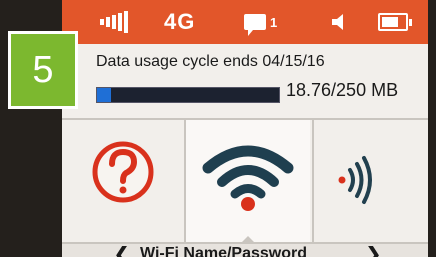  I want to click on wifi-tile, so click(248, 181).